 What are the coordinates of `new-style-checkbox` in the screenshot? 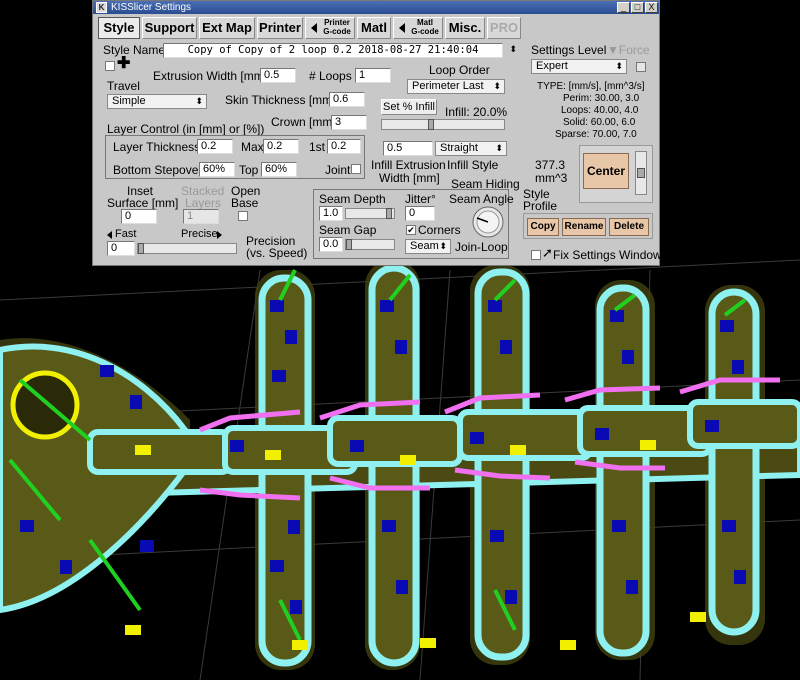 It's located at (110, 66).